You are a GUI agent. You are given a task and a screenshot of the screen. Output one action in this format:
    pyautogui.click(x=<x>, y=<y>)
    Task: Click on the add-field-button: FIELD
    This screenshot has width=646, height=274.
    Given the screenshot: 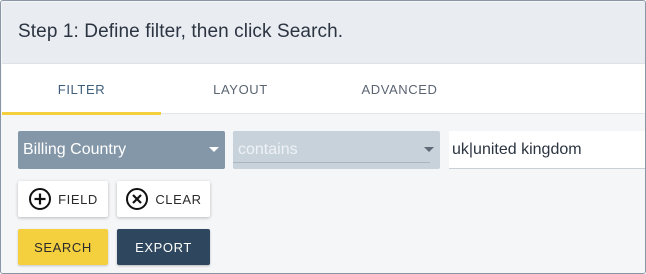 What is the action you would take?
    pyautogui.click(x=63, y=199)
    